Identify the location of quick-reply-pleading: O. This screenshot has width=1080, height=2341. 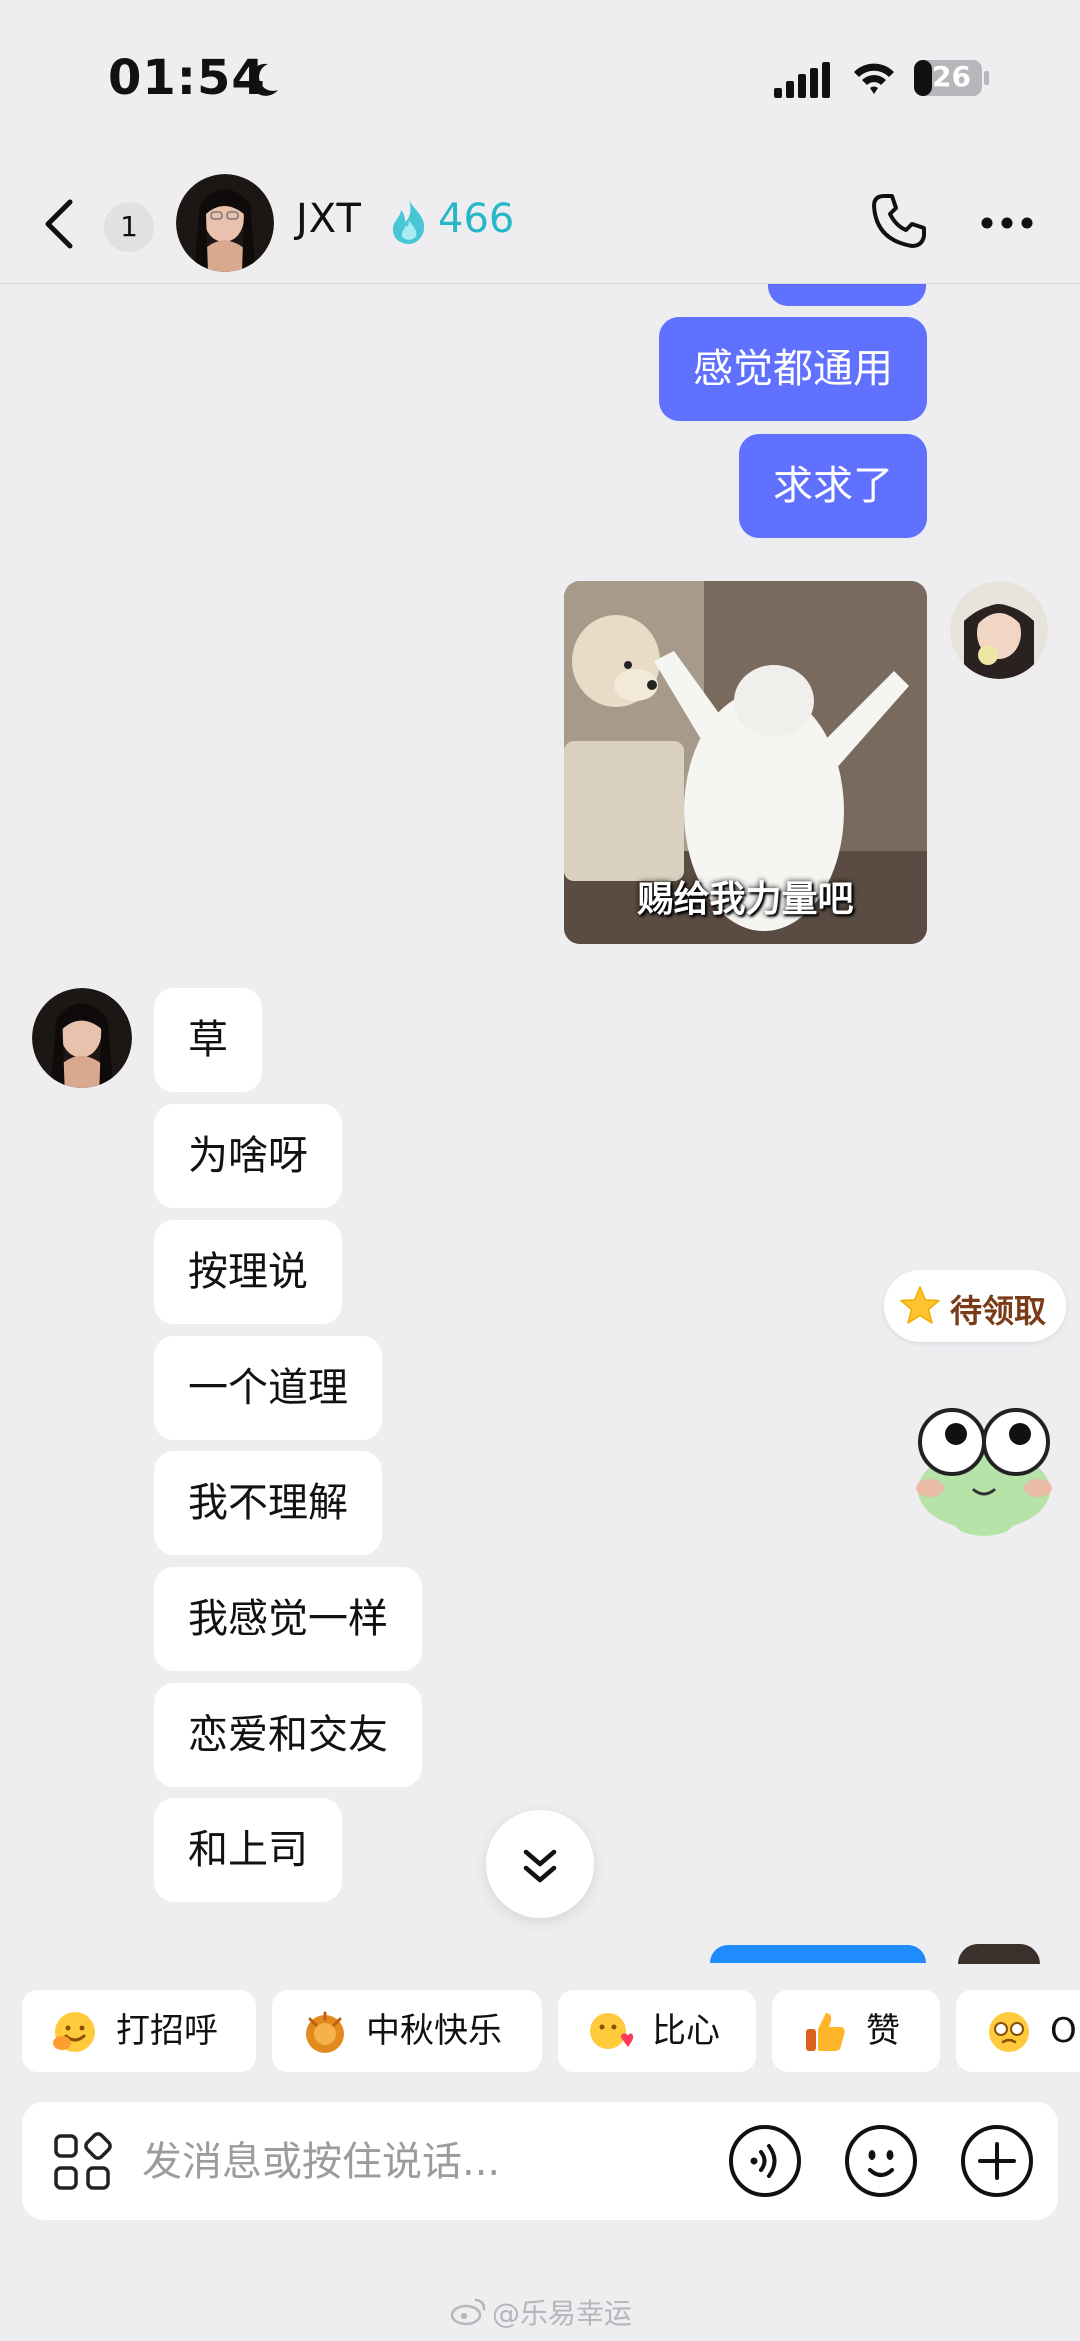
(1018, 2031).